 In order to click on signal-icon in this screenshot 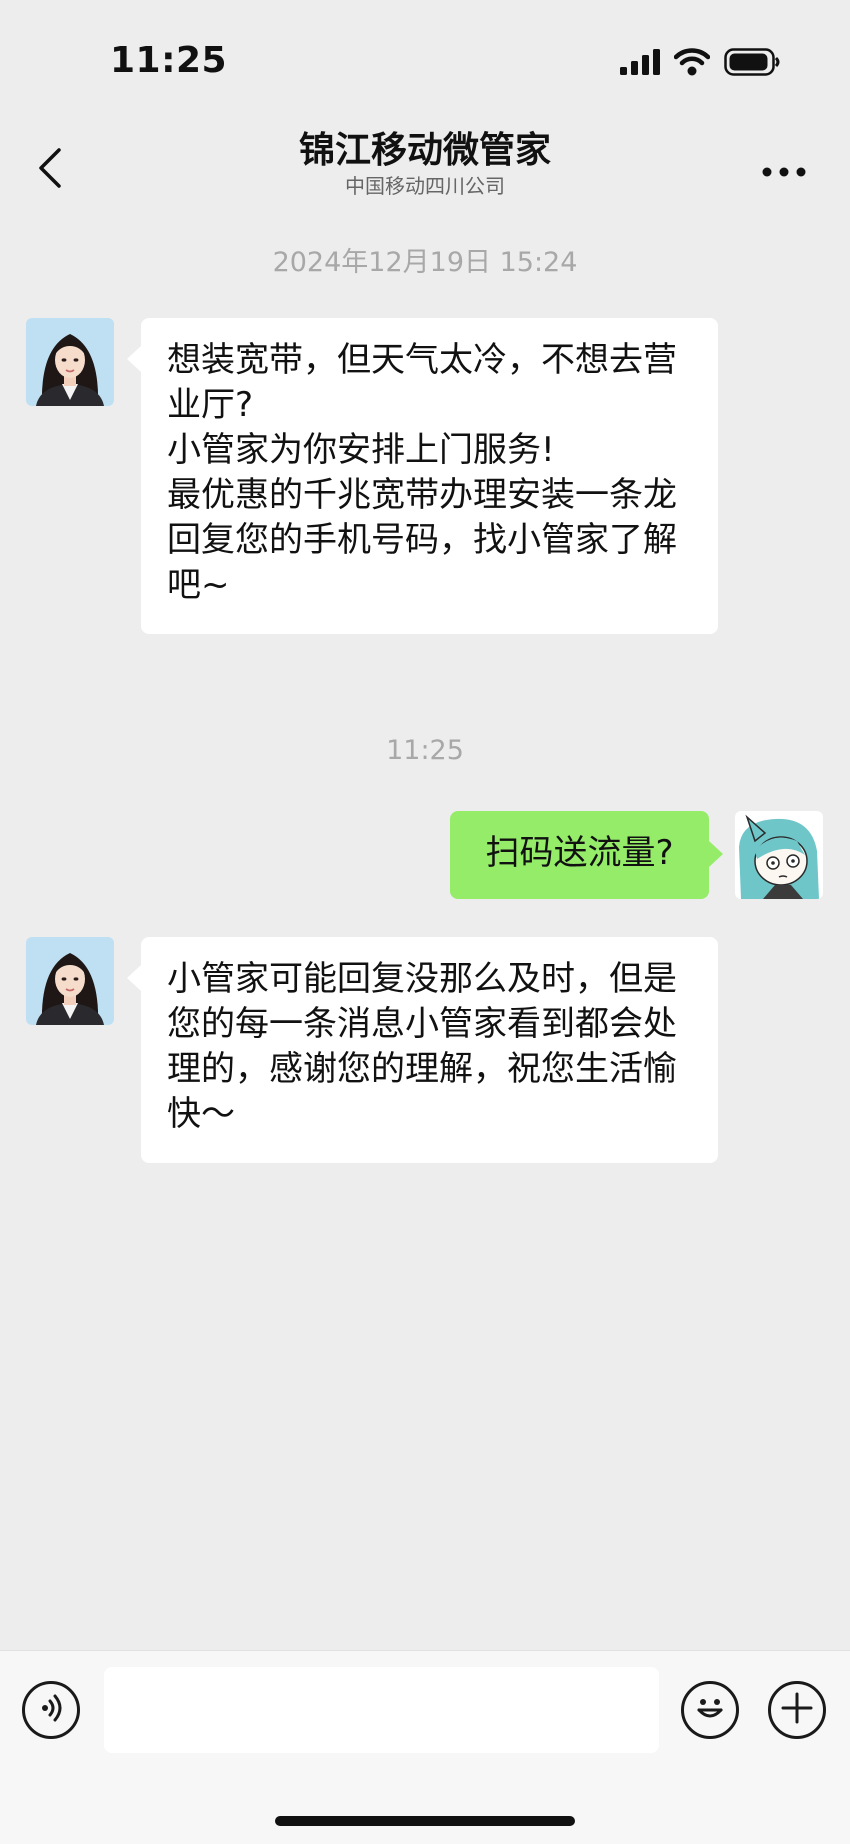, I will do `click(640, 64)`.